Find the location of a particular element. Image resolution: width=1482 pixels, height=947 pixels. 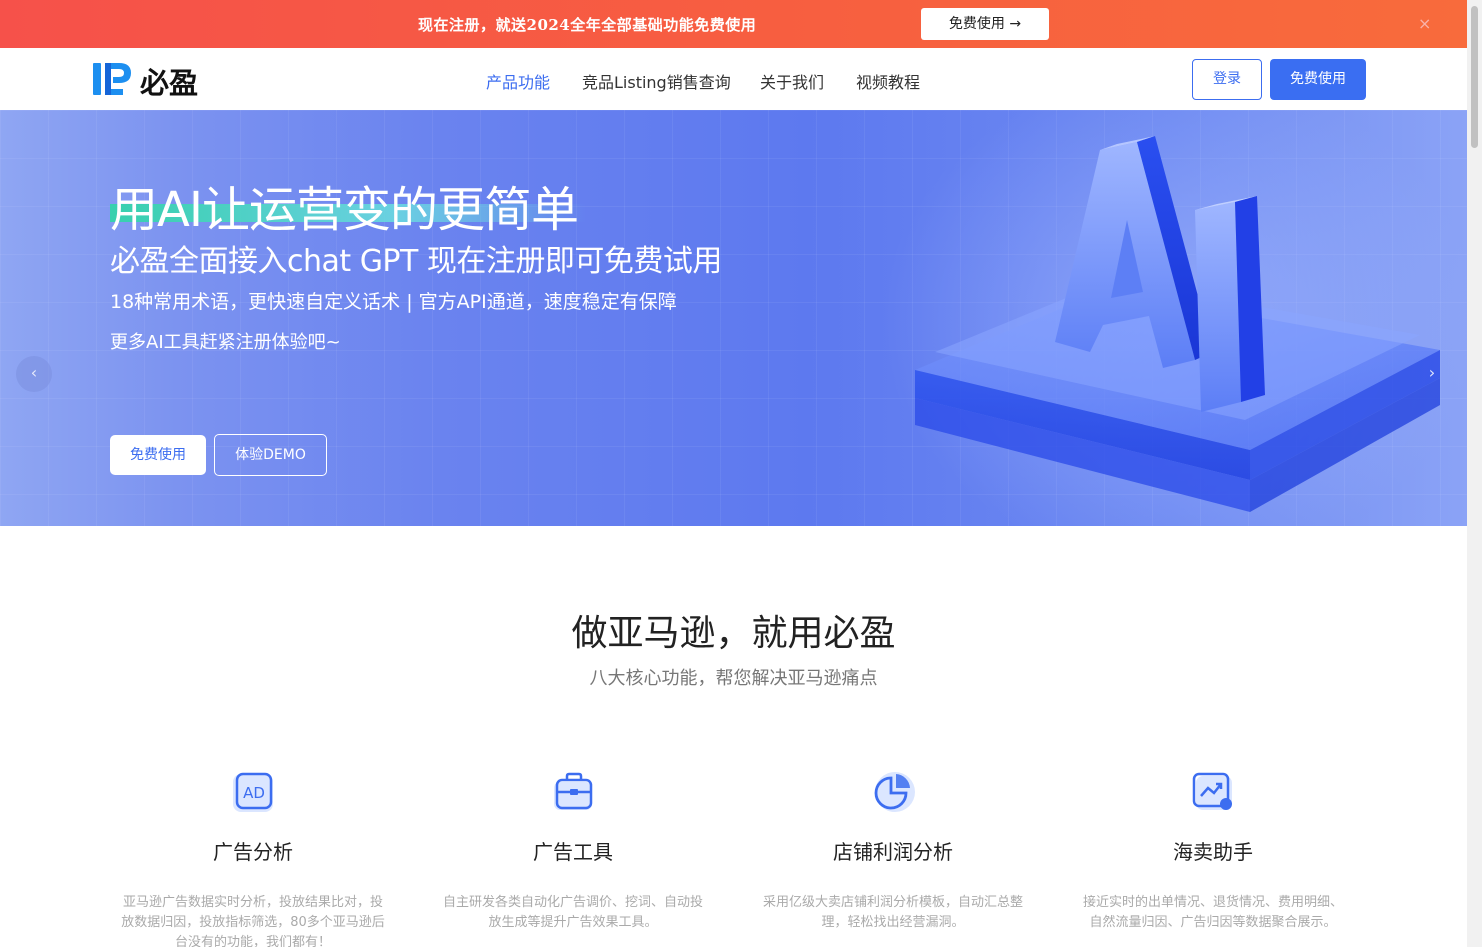

nav-video-tutorials: 视频教程 is located at coordinates (888, 81).